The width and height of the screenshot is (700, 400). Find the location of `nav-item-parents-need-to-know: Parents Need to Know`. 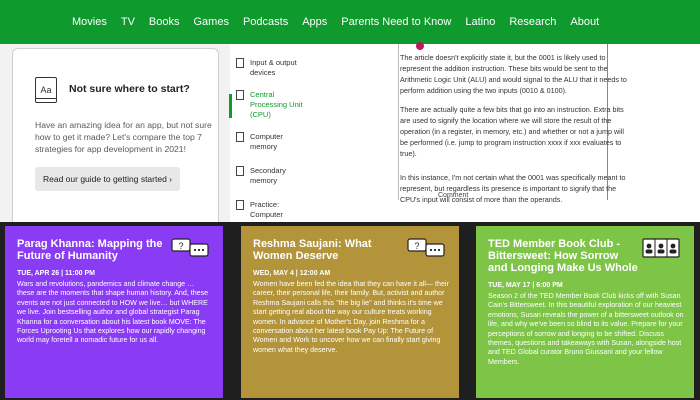

nav-item-parents-need-to-know: Parents Need to Know is located at coordinates (396, 22).